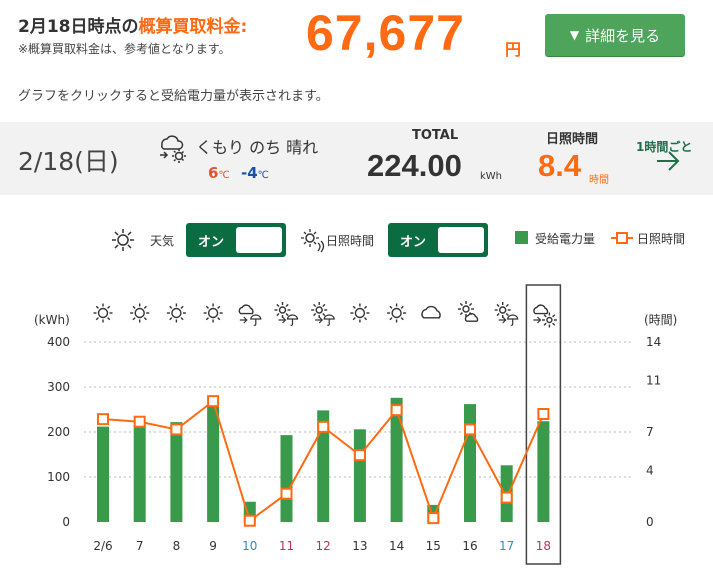  What do you see at coordinates (560, 165) in the screenshot?
I see `sunshine-value: 8.4` at bounding box center [560, 165].